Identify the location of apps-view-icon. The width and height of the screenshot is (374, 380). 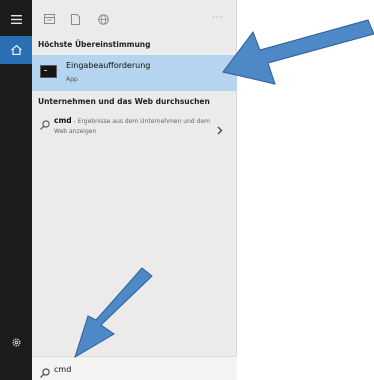
(49, 19).